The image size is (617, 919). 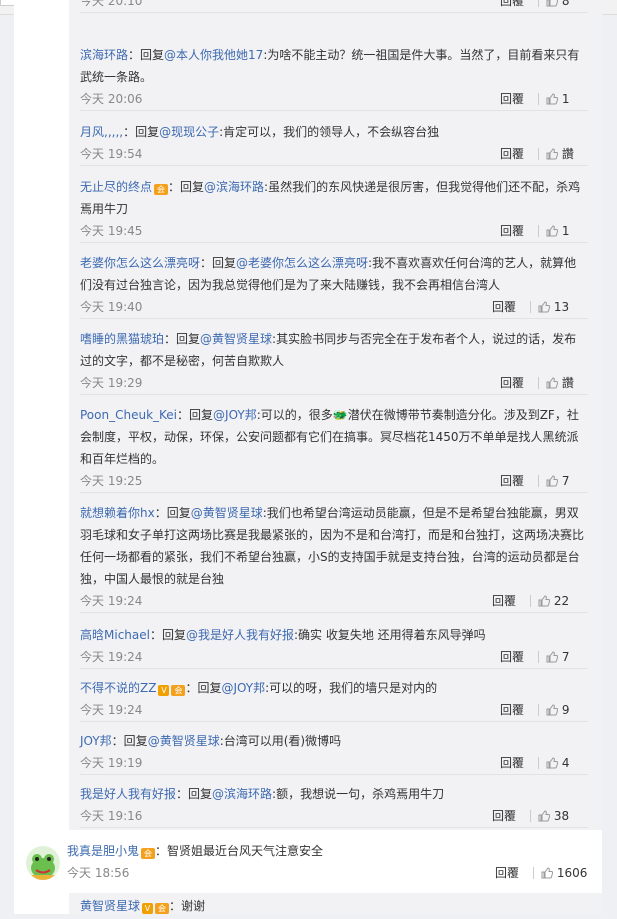 What do you see at coordinates (334, 99) in the screenshot?
I see `reply-meta: 今天 20:06 回覆 1` at bounding box center [334, 99].